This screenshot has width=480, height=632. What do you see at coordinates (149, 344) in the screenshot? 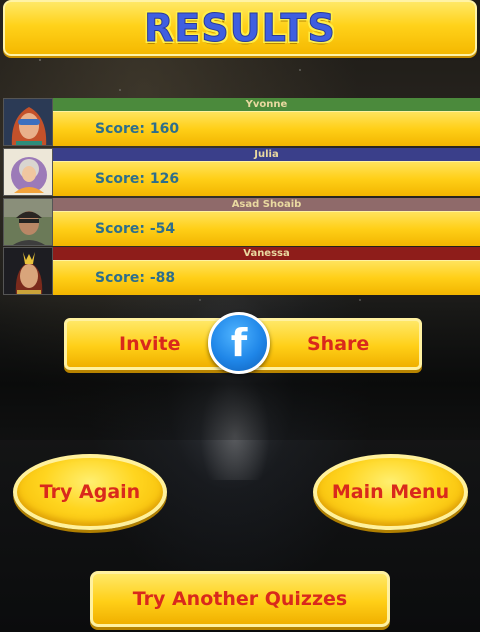
I see `invite-button: Invite` at bounding box center [149, 344].